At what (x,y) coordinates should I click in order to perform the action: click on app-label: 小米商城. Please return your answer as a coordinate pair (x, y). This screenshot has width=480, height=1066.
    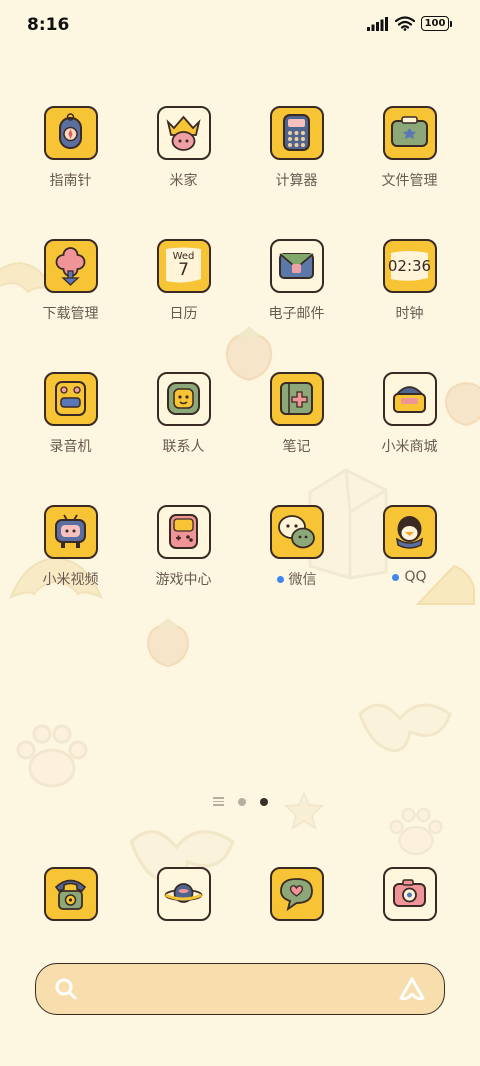
    Looking at the image, I should click on (409, 447).